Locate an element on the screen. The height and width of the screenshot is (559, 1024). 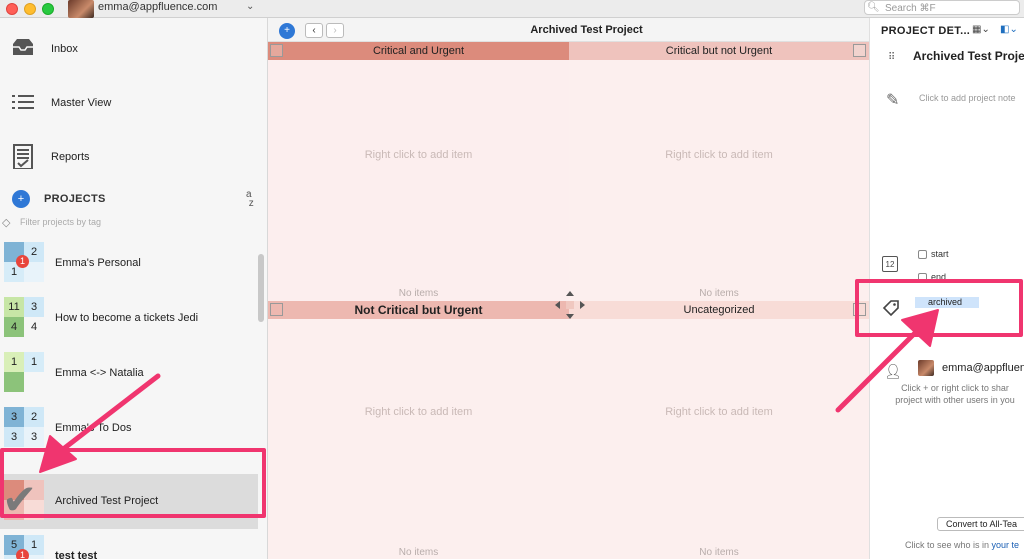
inbox-icon is located at coordinates (23, 47).